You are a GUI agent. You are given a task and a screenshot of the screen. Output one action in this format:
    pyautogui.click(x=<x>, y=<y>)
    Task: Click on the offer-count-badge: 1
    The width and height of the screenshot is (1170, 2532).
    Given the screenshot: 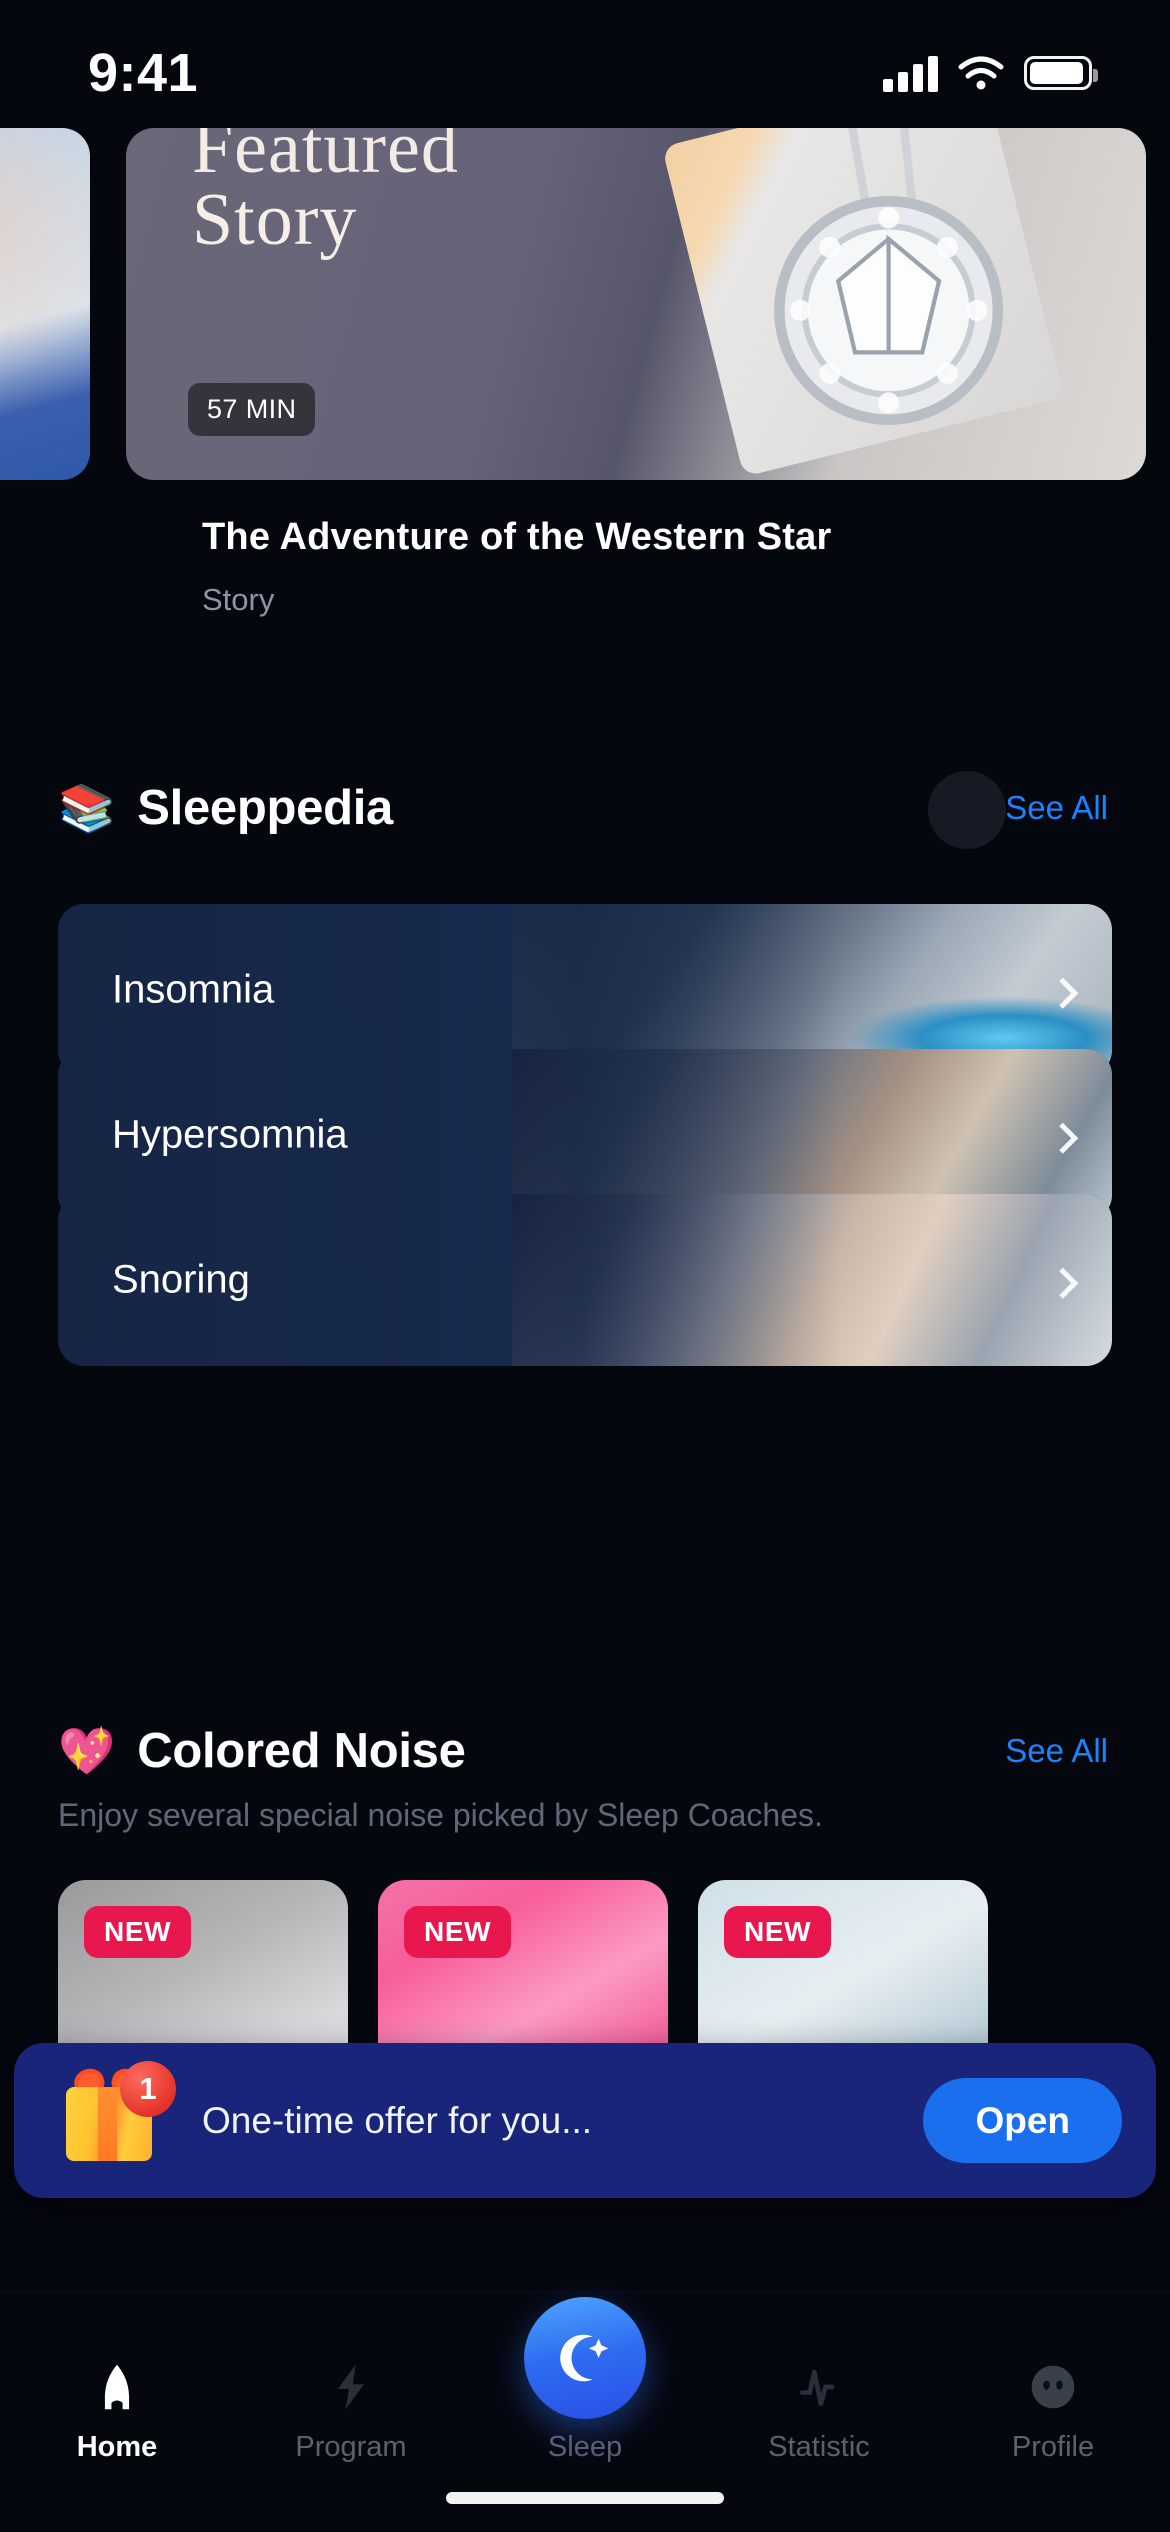 What is the action you would take?
    pyautogui.click(x=148, y=2088)
    